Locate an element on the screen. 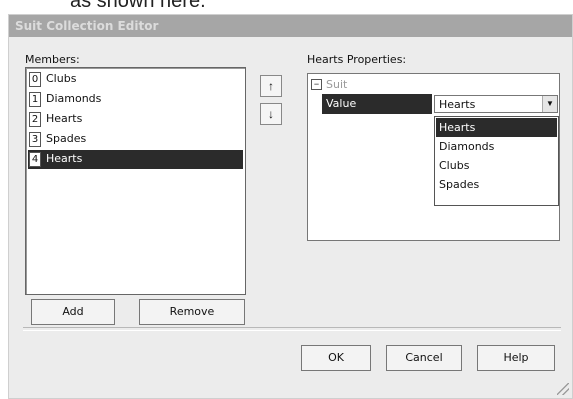  member-name: Clubs is located at coordinates (61, 78).